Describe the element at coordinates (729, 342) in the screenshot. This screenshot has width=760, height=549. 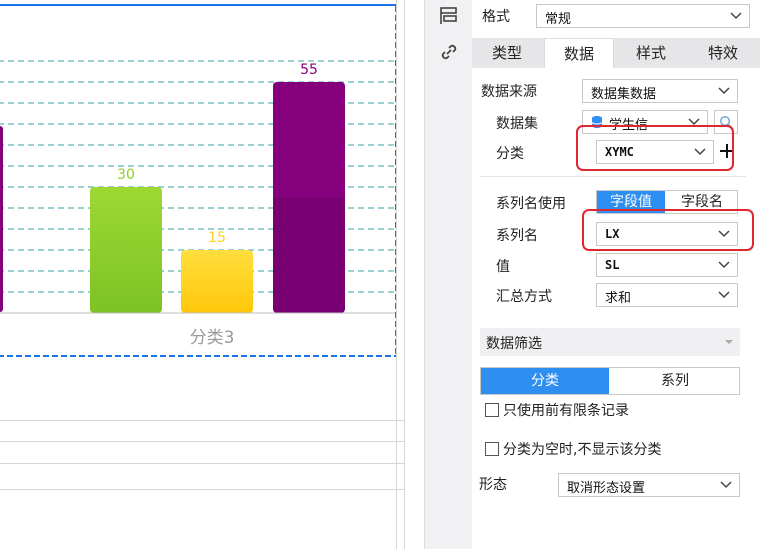
I see `caret-down-icon` at that location.